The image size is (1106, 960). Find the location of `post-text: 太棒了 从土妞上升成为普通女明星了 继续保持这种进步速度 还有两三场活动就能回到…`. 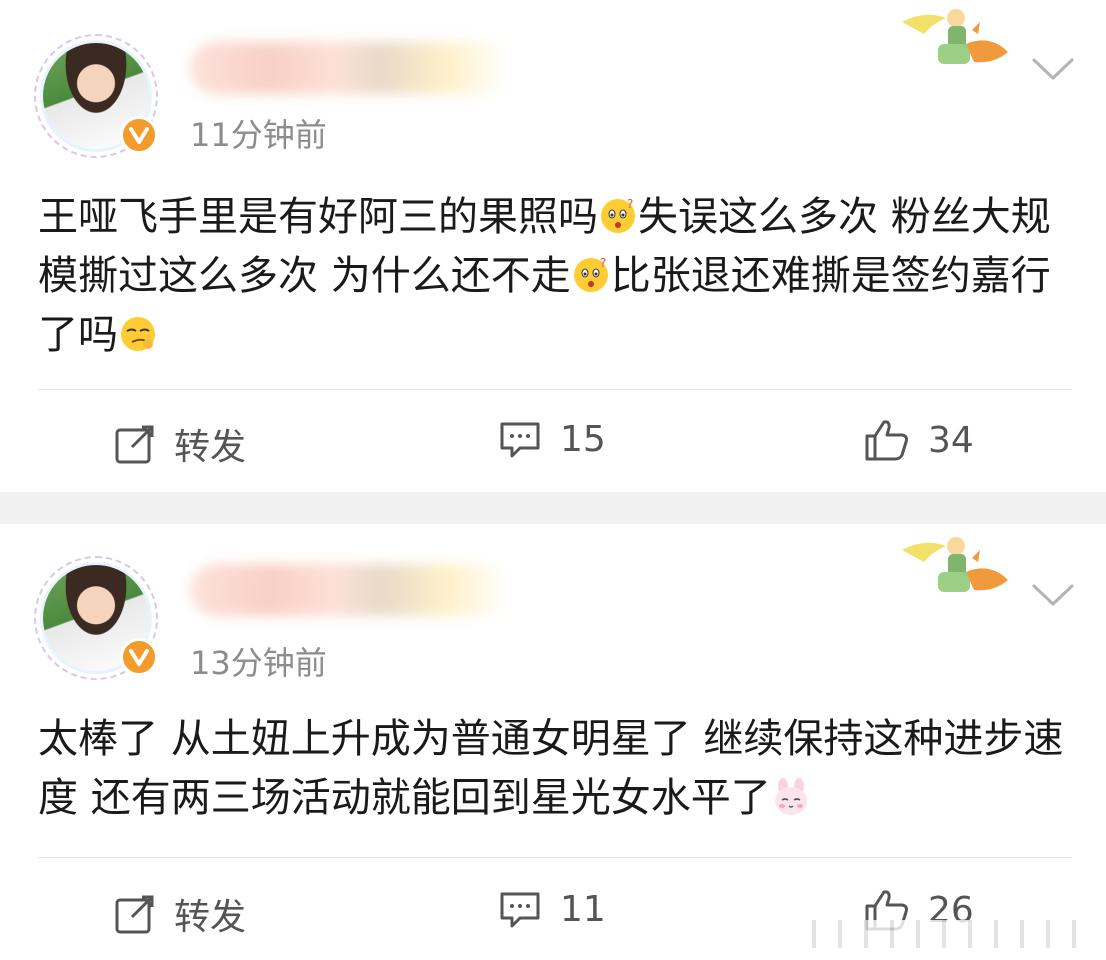

post-text: 太棒了 从土妞上升成为普通女明星了 继续保持这种进步速度 还有两三场活动就能回到… is located at coordinates (551, 768).